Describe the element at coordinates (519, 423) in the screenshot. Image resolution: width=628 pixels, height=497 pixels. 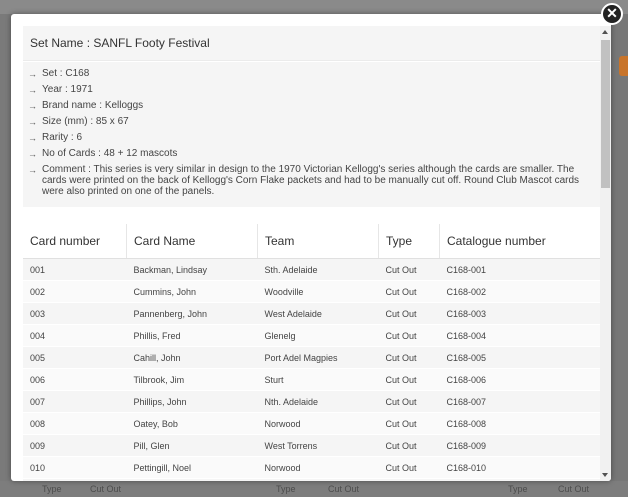
I see `catalogue-number-cell: C168-008` at that location.